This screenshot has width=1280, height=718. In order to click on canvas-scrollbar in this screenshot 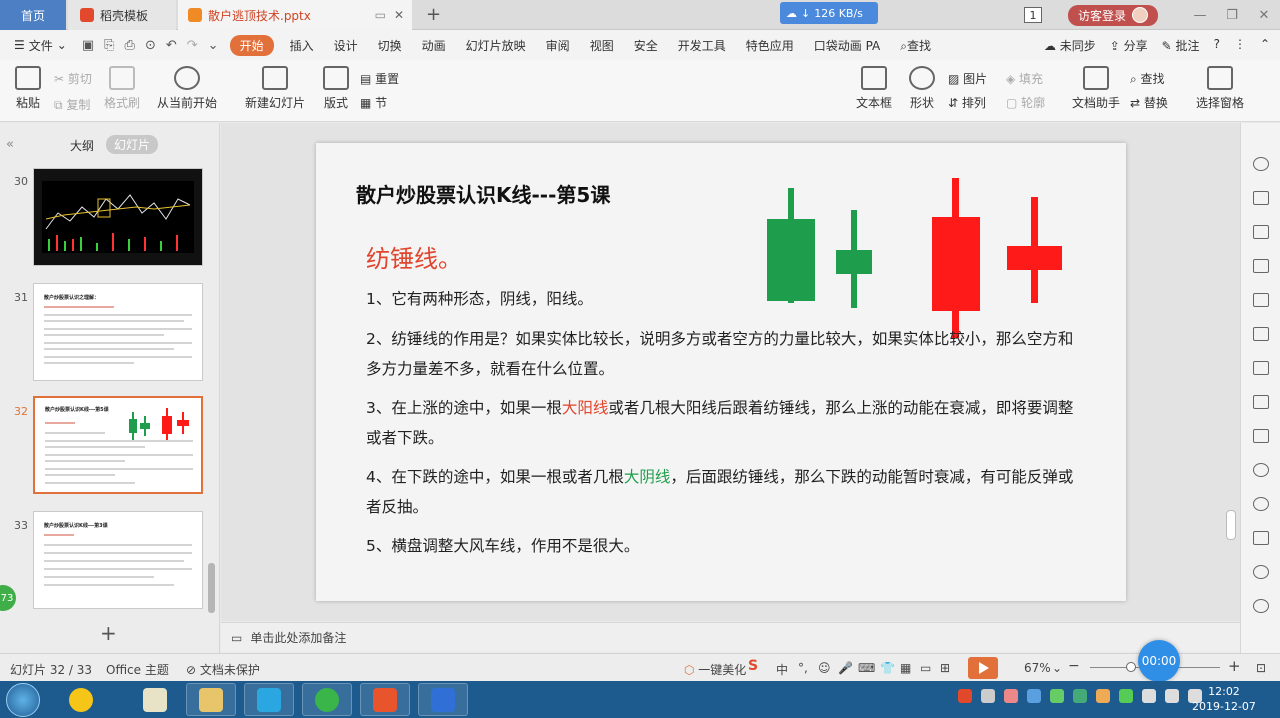, I will do `click(1231, 525)`.